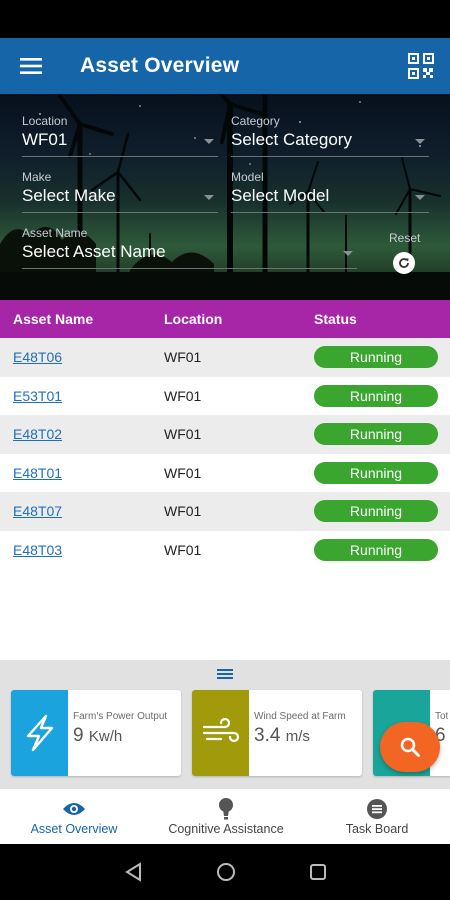  I want to click on menu-button, so click(31, 66).